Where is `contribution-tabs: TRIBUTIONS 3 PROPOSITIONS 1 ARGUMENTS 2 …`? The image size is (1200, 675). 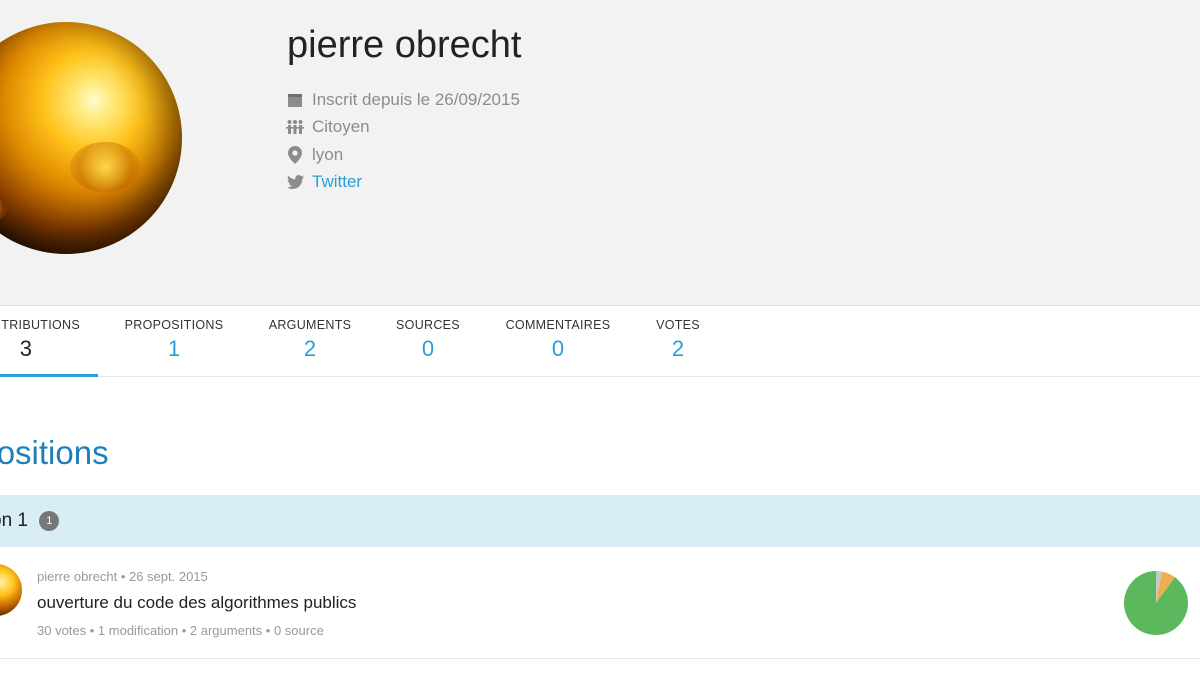 contribution-tabs: TRIBUTIONS 3 PROPOSITIONS 1 ARGUMENTS 2 … is located at coordinates (600, 341).